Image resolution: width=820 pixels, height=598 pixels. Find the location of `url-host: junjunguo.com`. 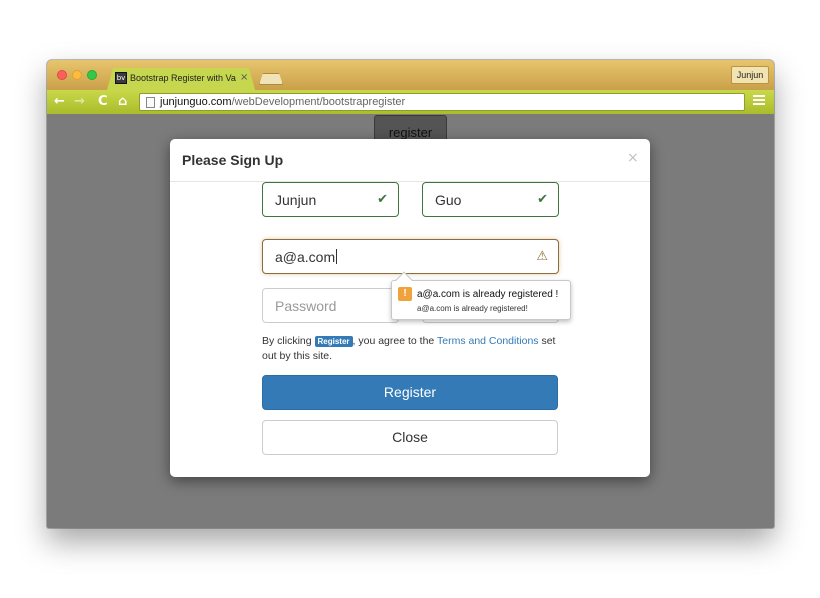

url-host: junjunguo.com is located at coordinates (196, 102).